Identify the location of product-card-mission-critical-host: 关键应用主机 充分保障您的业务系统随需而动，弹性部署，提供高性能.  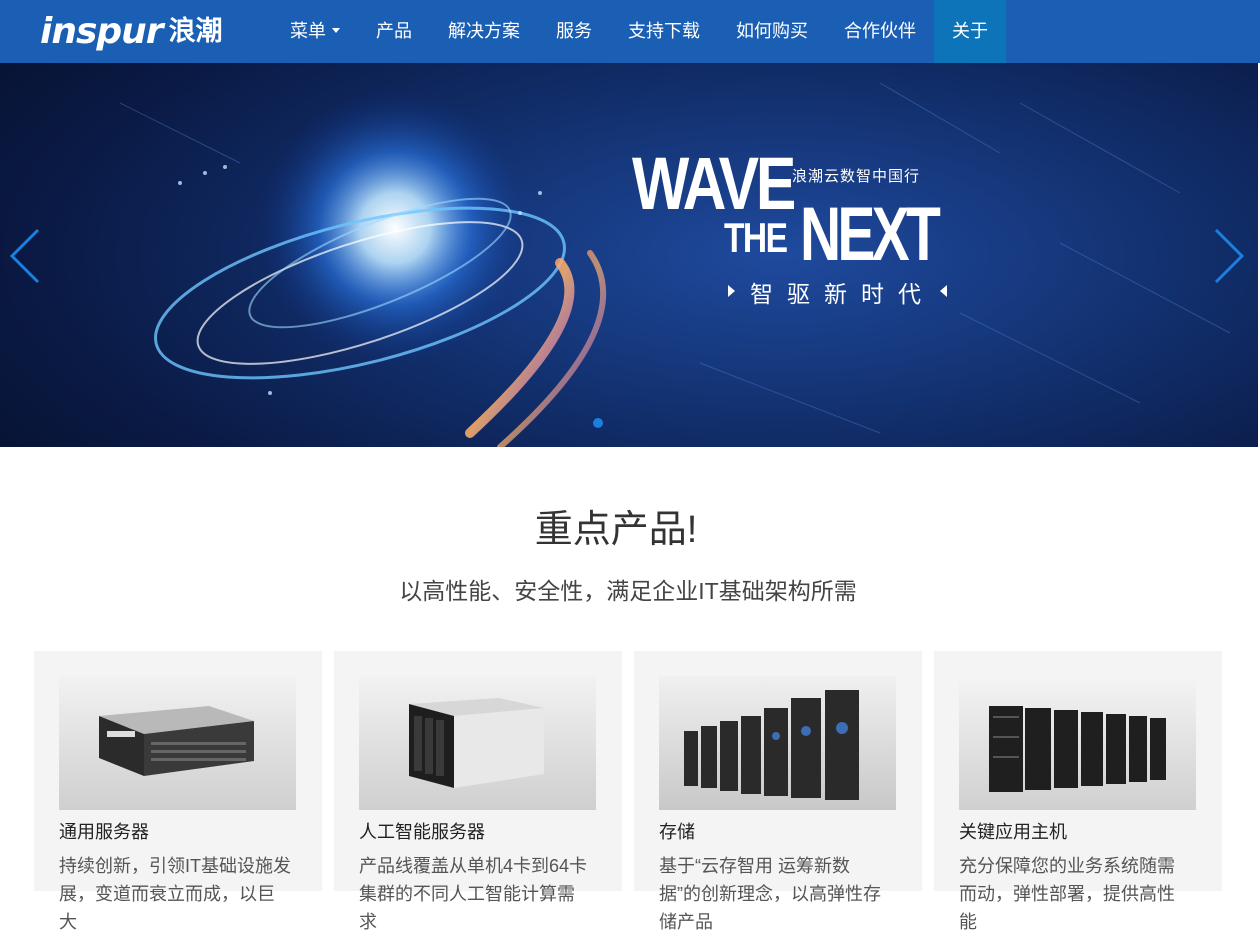
(1078, 791).